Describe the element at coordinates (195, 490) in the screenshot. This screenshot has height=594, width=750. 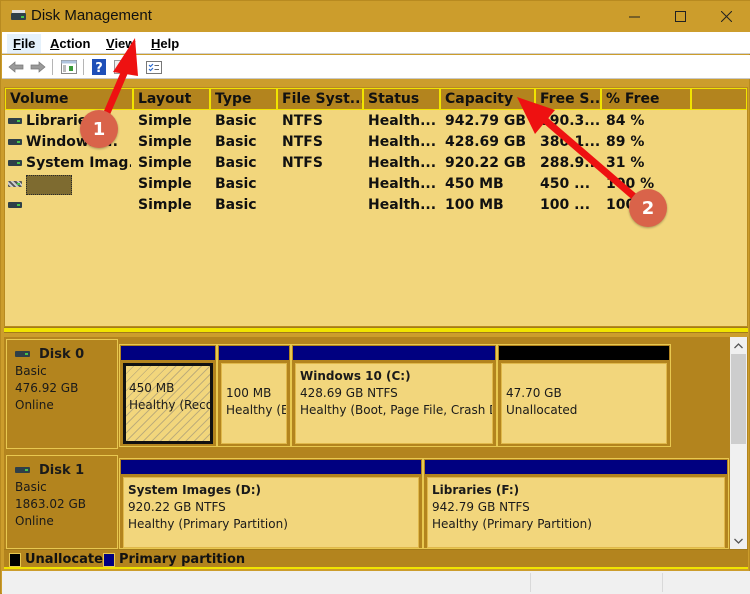
I see `partition-title: System Images (D:)` at that location.